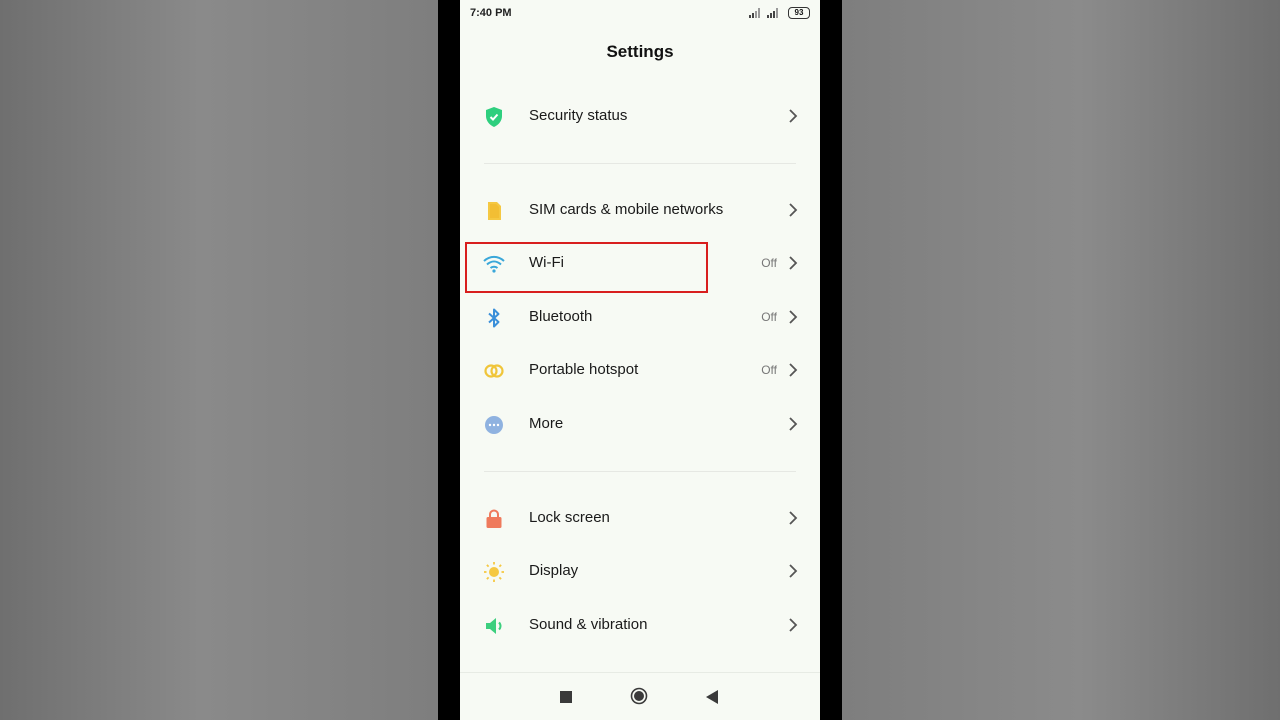 Image resolution: width=1280 pixels, height=720 pixels. I want to click on sim-card-icon, so click(494, 211).